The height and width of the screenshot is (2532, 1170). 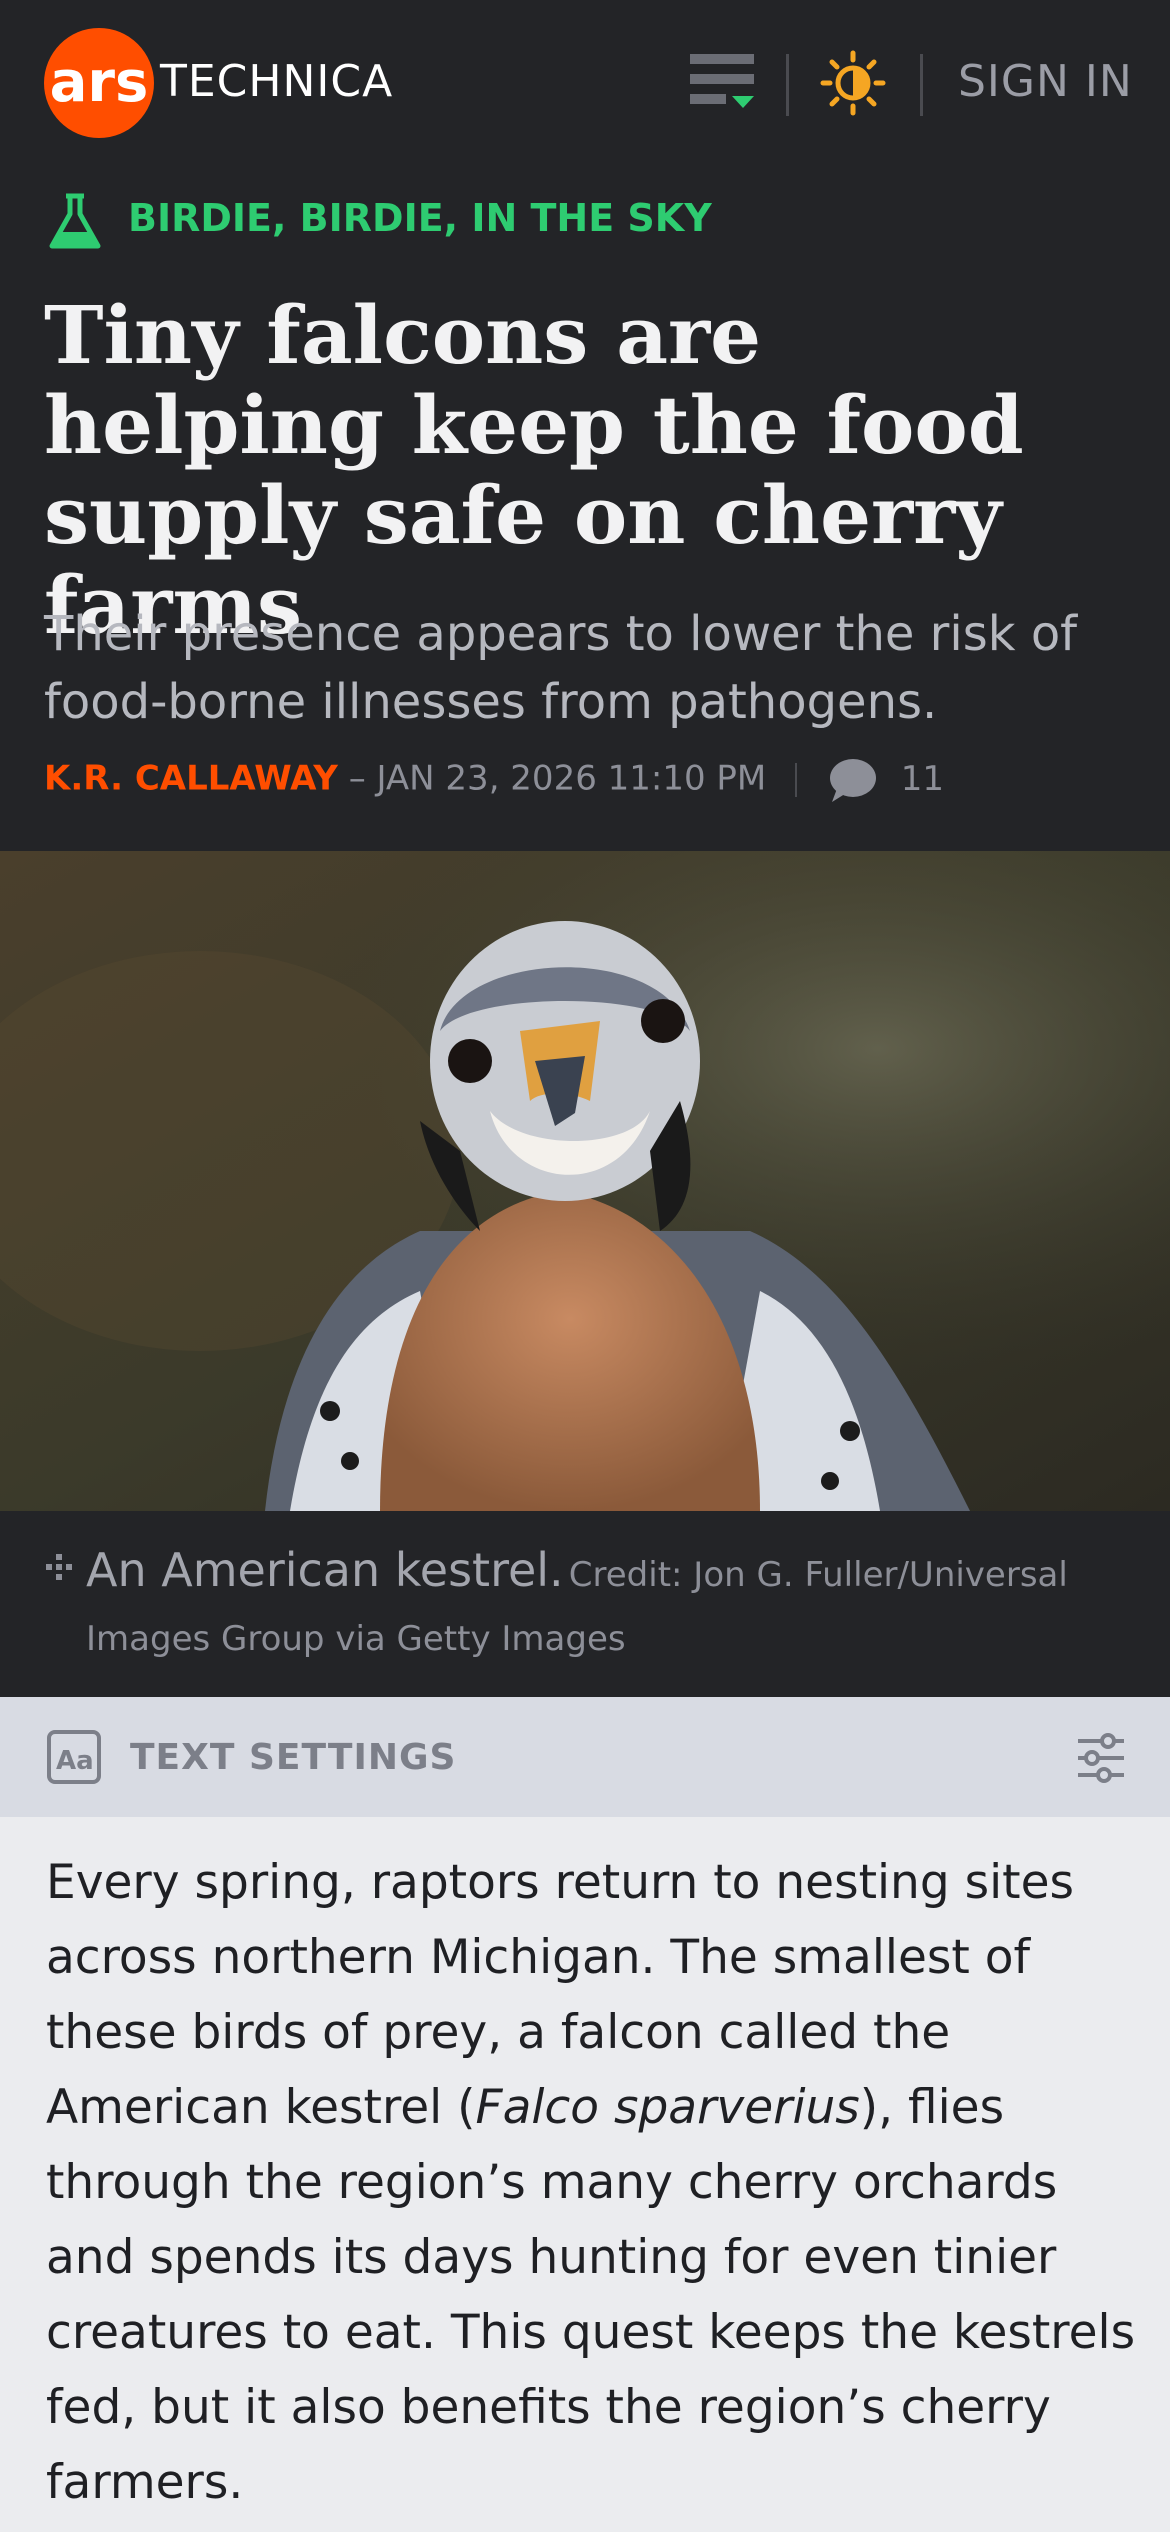 I want to click on text-settings-bar: Aa TEXT SETTINGS, so click(x=585, y=1757).